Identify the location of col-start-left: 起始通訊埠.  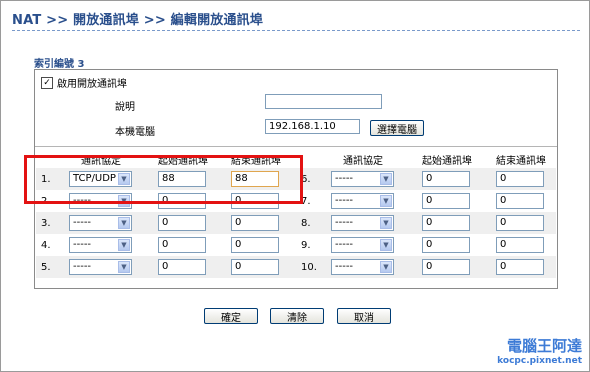
(183, 161).